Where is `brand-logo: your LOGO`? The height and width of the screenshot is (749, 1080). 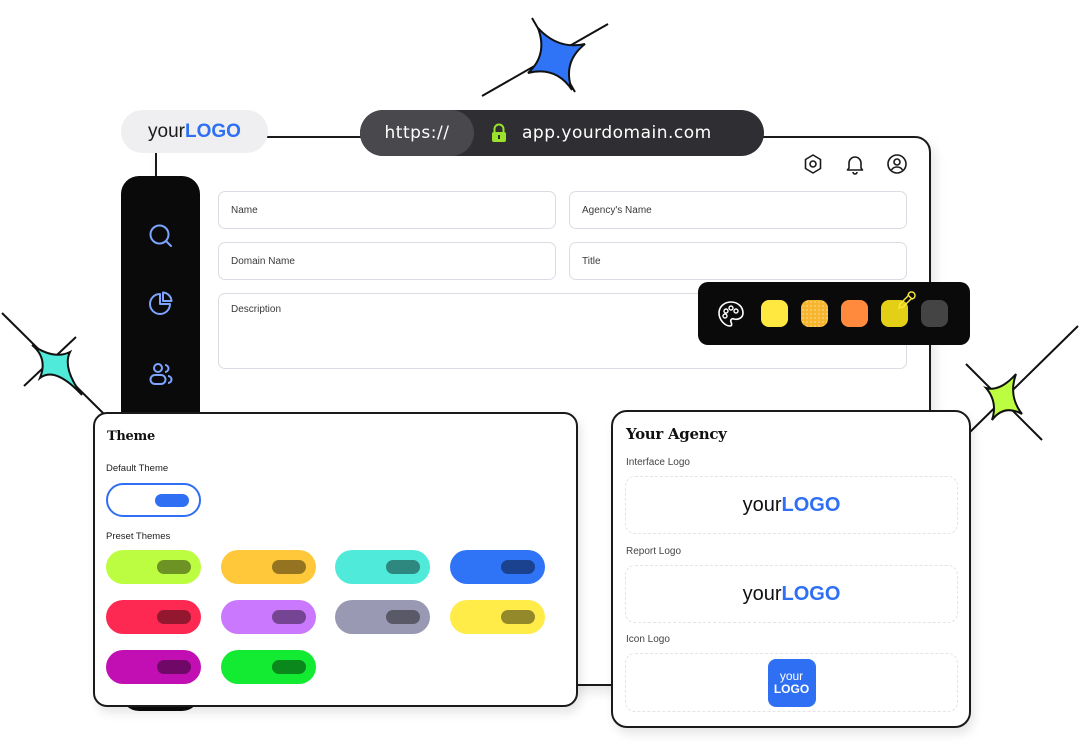 brand-logo: your LOGO is located at coordinates (194, 131).